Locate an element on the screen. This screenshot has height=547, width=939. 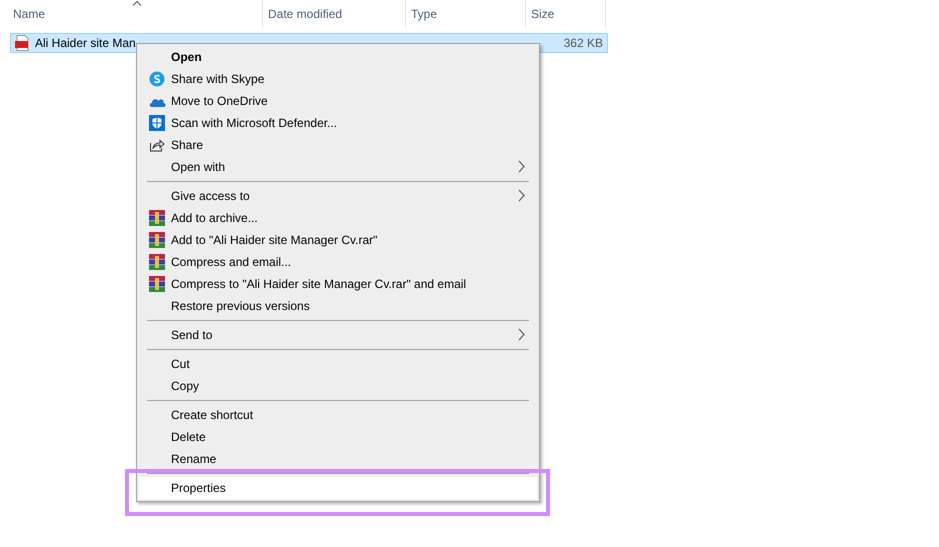
column-header: Name is located at coordinates (135, 14).